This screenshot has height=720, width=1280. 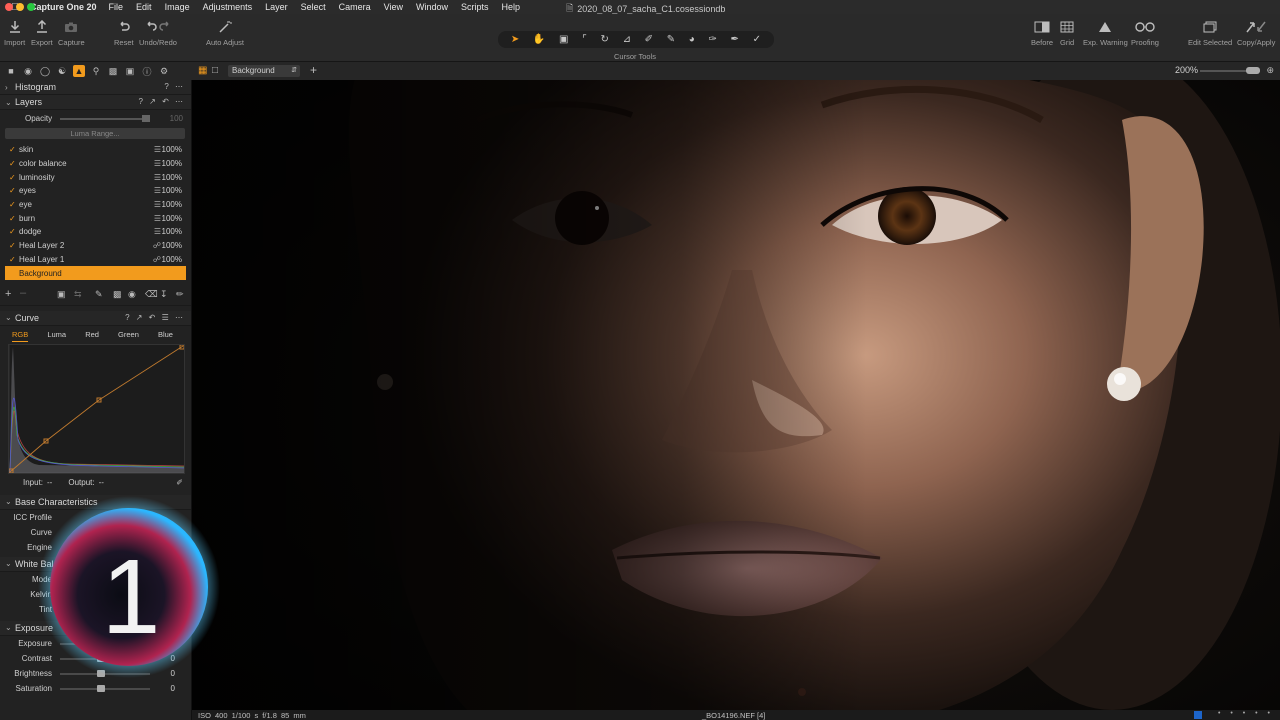 What do you see at coordinates (1210, 31) in the screenshot?
I see `edit-selected-button: Edit Selected` at bounding box center [1210, 31].